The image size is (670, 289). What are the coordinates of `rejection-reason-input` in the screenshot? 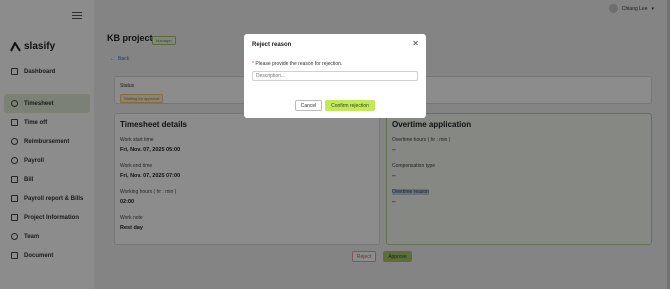 It's located at (335, 76).